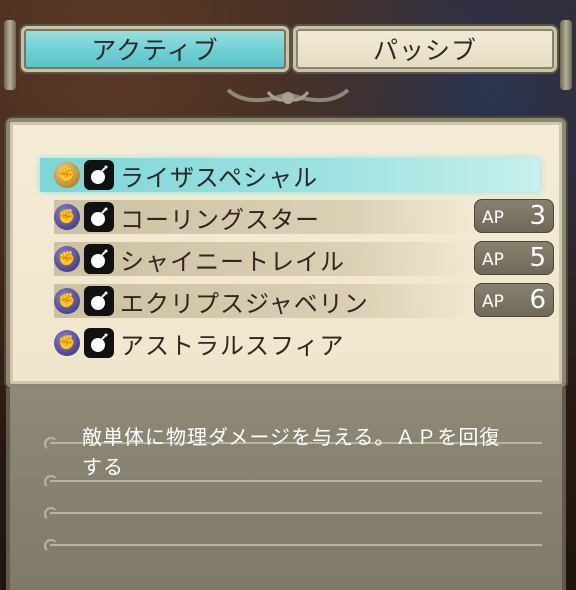 The height and width of the screenshot is (590, 576). I want to click on skill-row-2: ✊ シャイニートレイル AP 5, so click(304, 259).